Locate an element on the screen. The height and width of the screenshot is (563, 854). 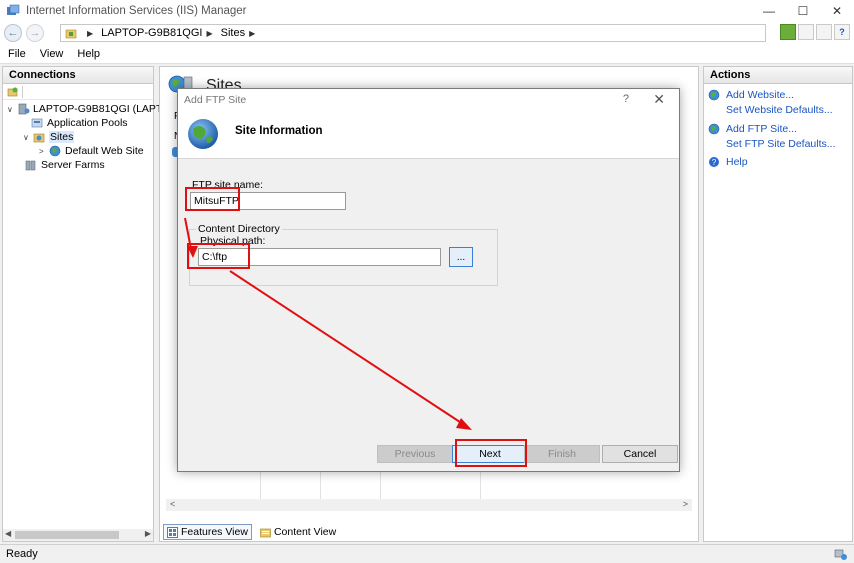
tab-label: Content View is located at coordinates (305, 532).